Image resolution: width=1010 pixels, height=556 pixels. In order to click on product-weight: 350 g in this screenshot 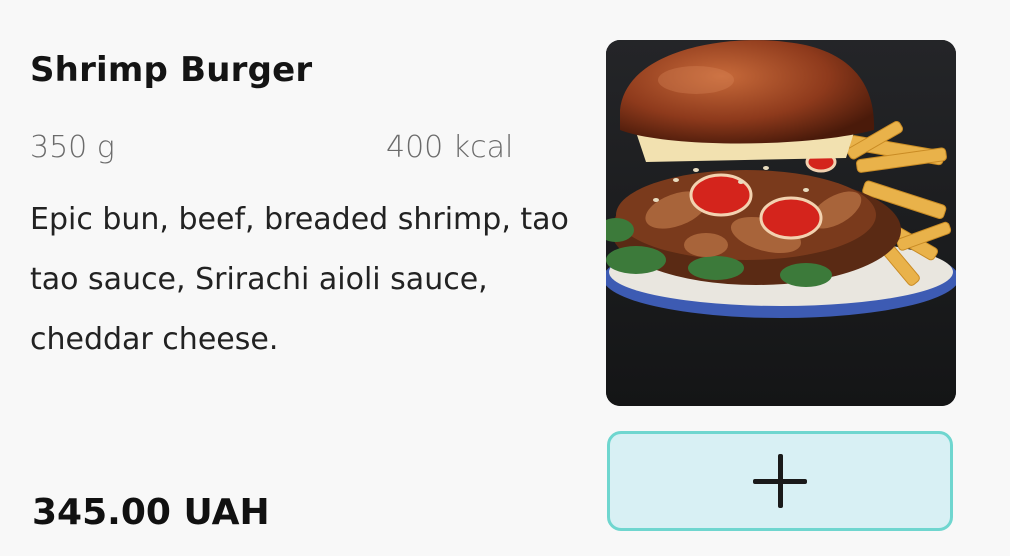, I will do `click(72, 147)`.